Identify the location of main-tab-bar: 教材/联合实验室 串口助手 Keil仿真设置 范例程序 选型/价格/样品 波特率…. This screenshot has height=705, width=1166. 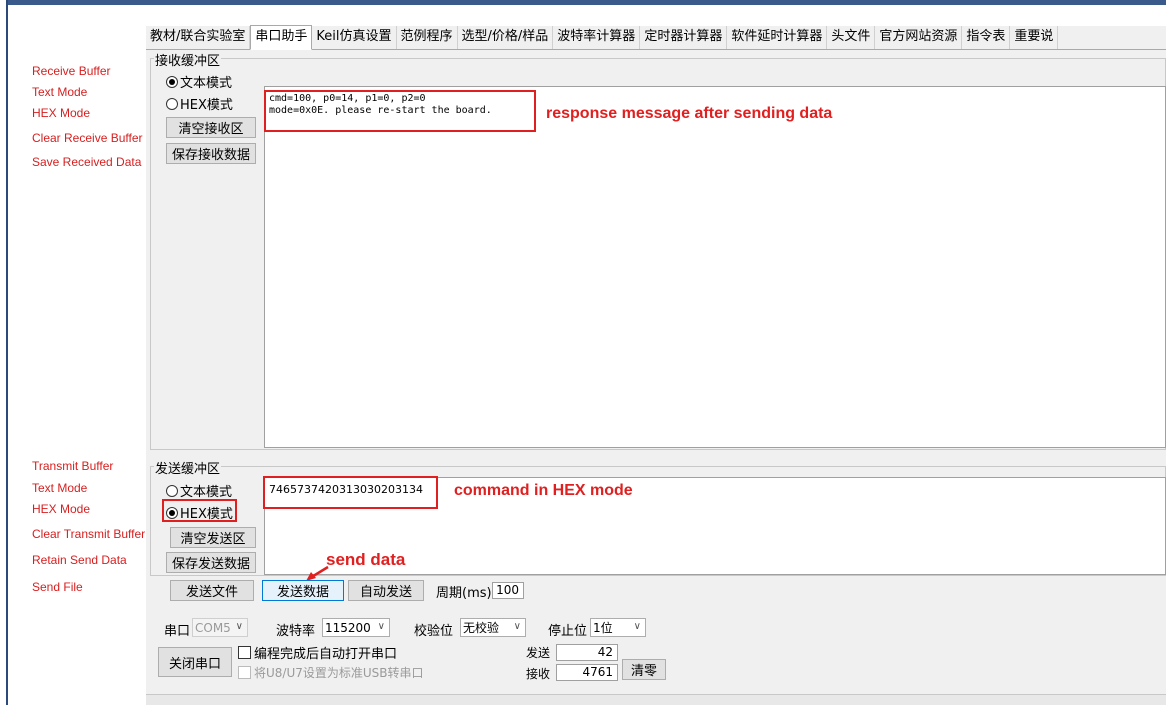
(656, 37).